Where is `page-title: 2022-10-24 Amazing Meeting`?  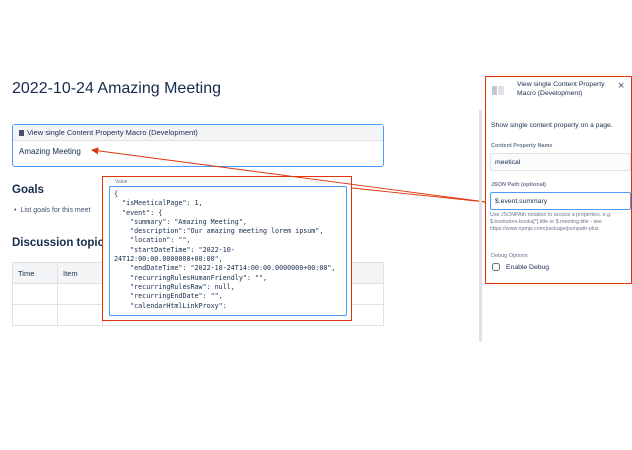
page-title: 2022-10-24 Amazing Meeting is located at coordinates (117, 88).